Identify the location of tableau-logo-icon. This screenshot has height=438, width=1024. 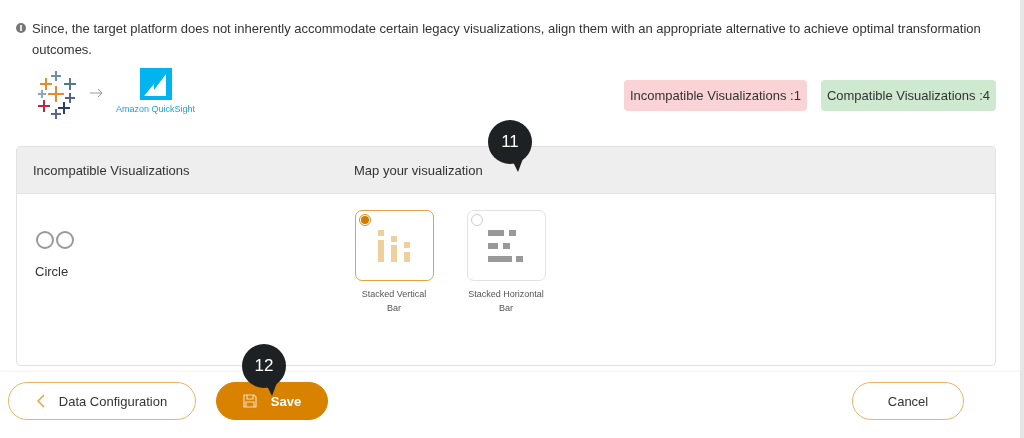
(57, 95).